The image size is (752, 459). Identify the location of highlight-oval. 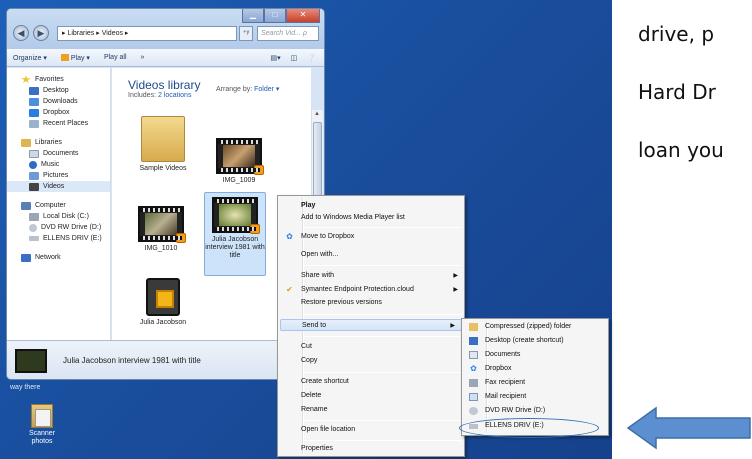
(529, 428).